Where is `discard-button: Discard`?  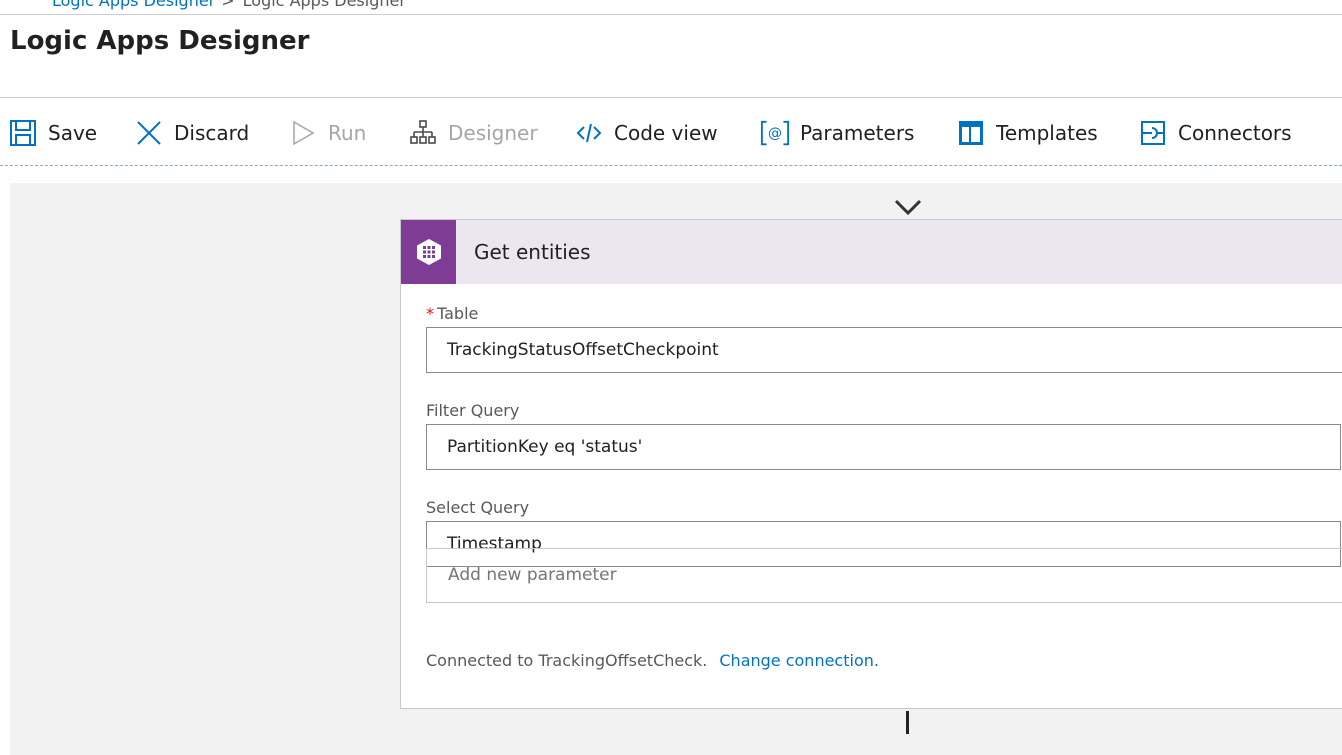
discard-button: Discard is located at coordinates (191, 133).